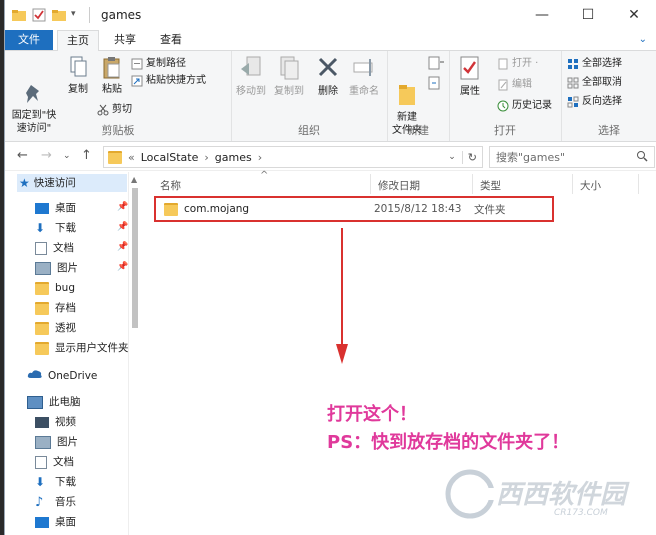 The width and height of the screenshot is (656, 535). I want to click on annotation-line-1: 打开这个！, so click(372, 414).